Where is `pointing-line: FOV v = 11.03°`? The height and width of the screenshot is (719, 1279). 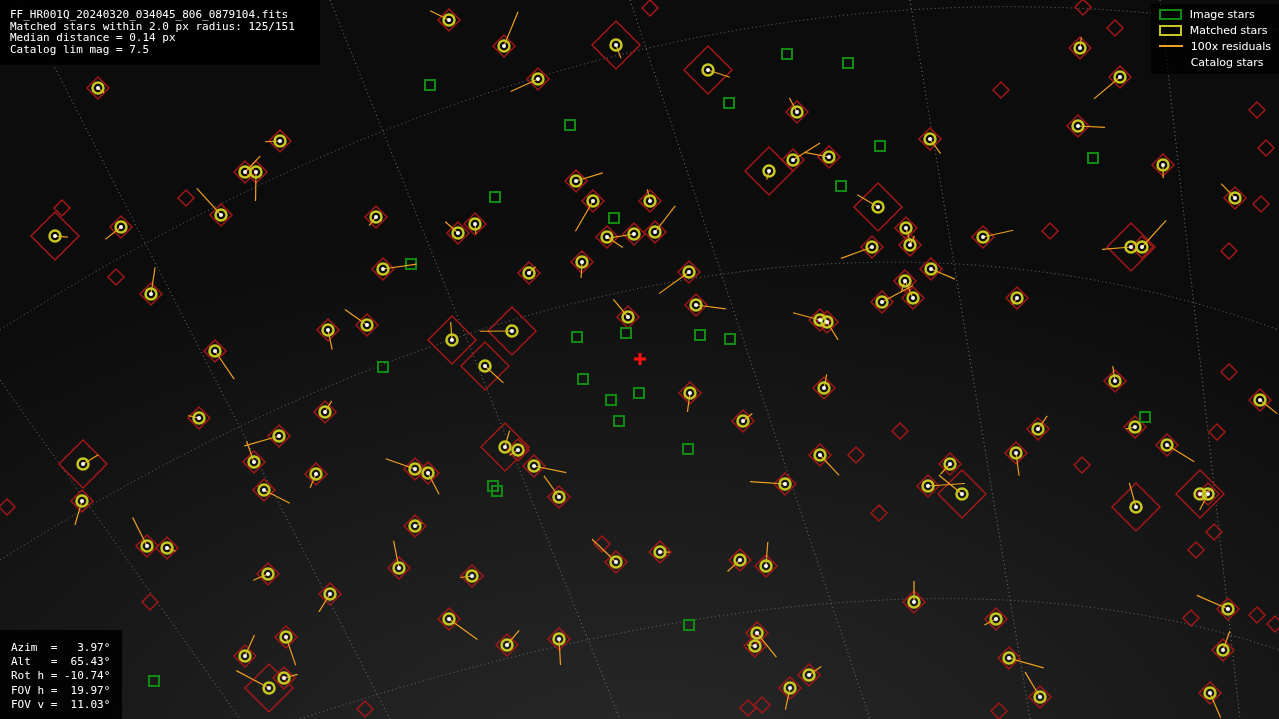
pointing-line: FOV v = 11.03° is located at coordinates (61, 704).